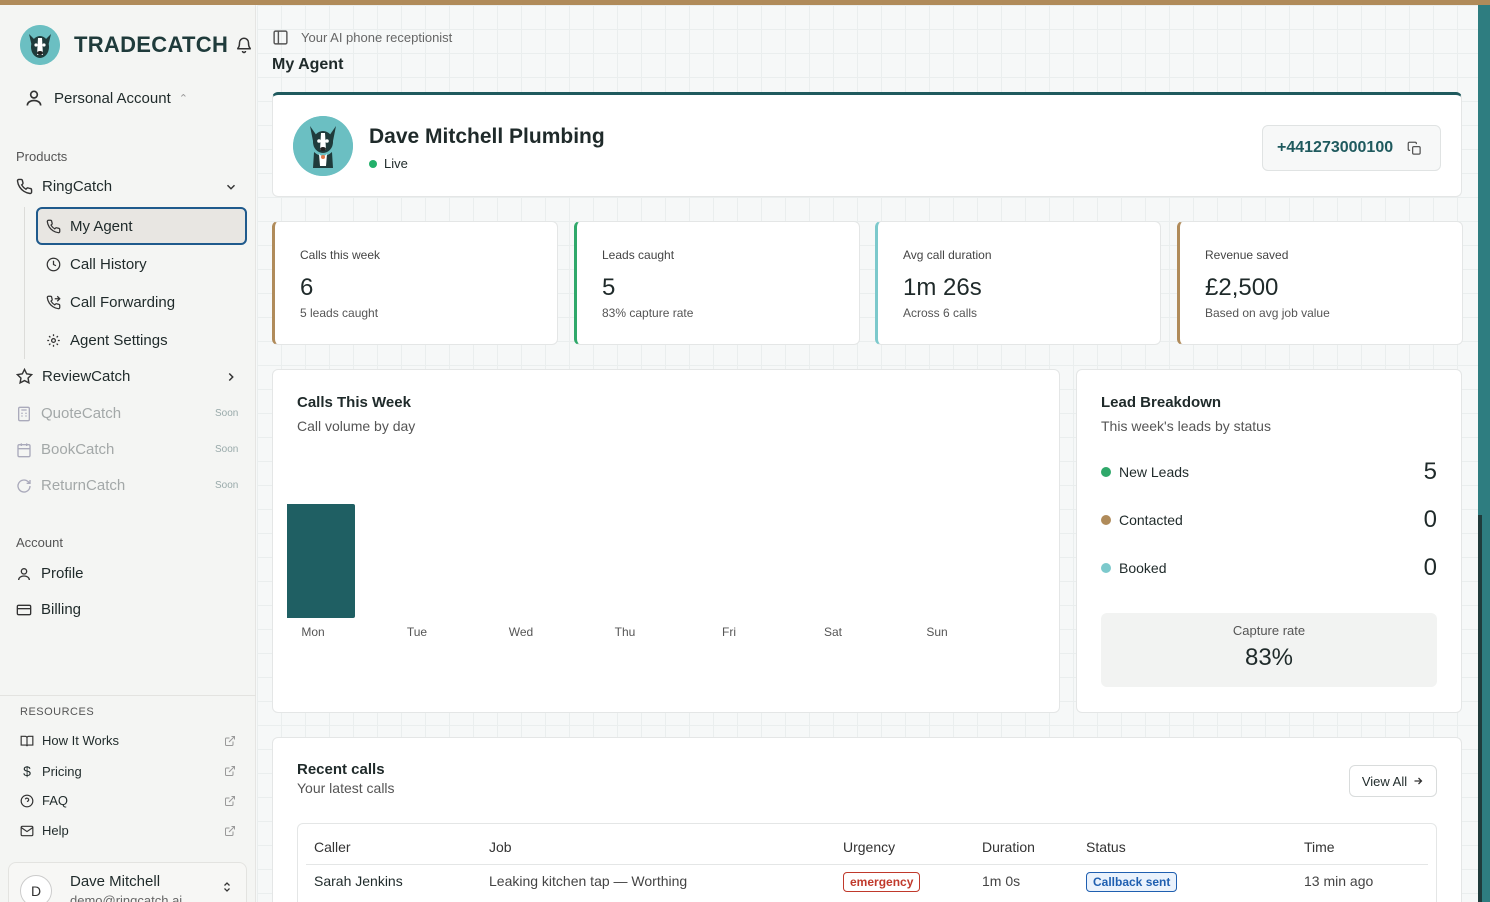 The image size is (1490, 902). I want to click on sidebar-item-agent-settings: Agent Settings, so click(107, 340).